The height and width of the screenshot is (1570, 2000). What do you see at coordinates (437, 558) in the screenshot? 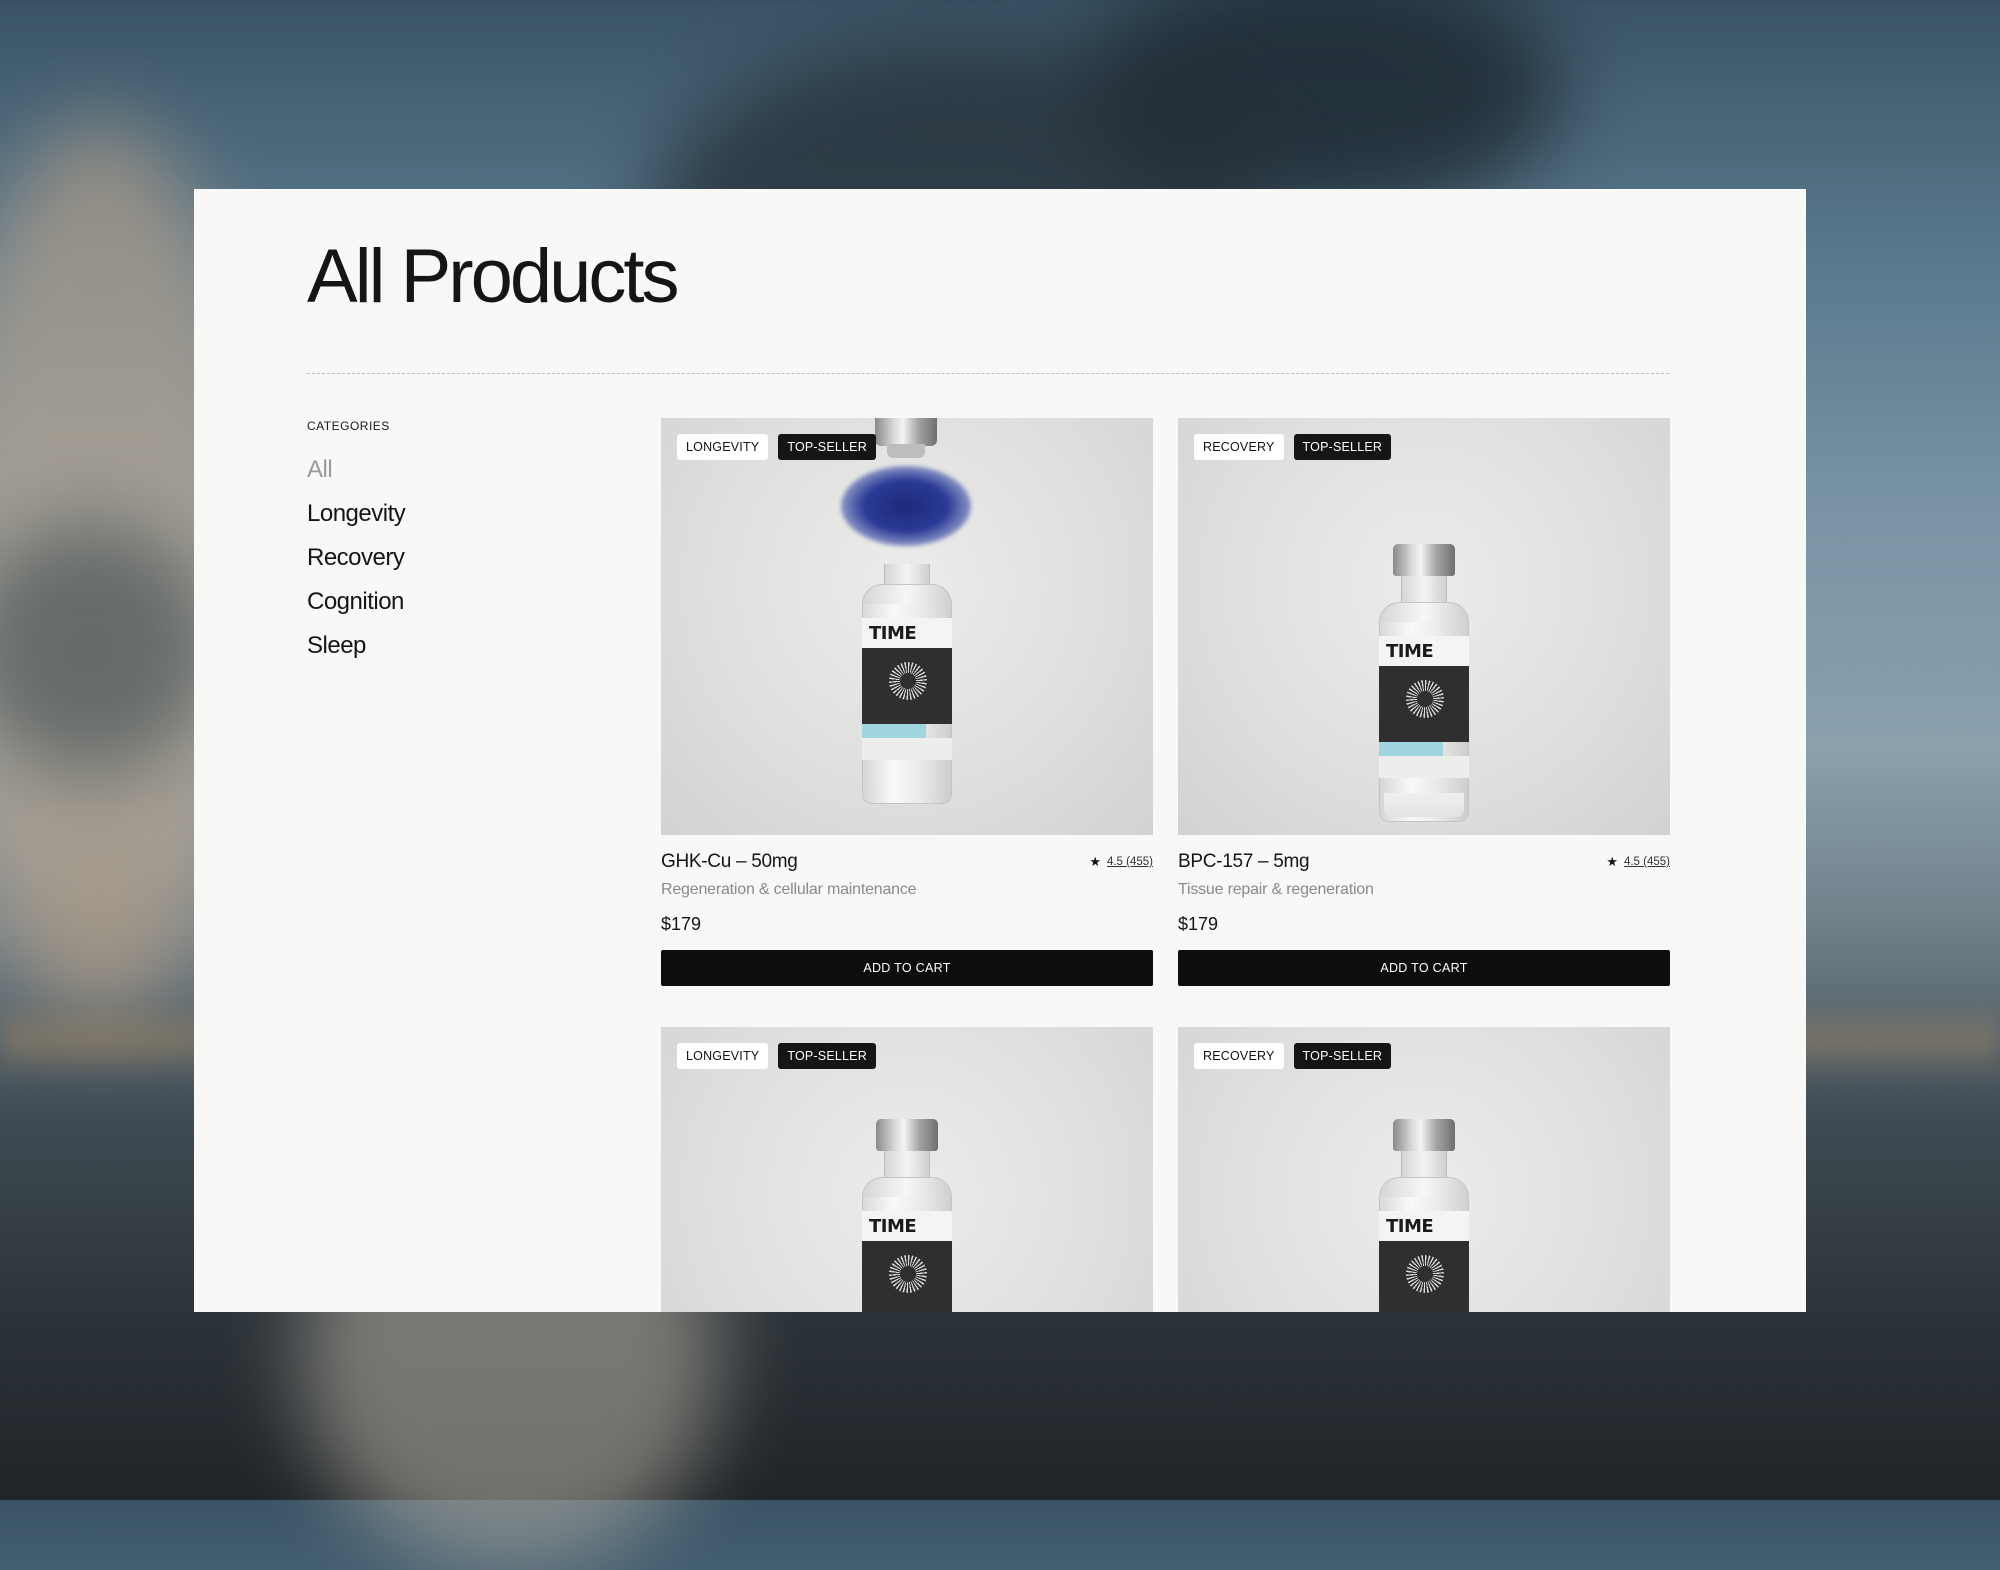
I see `category-recovery: Recovery` at bounding box center [437, 558].